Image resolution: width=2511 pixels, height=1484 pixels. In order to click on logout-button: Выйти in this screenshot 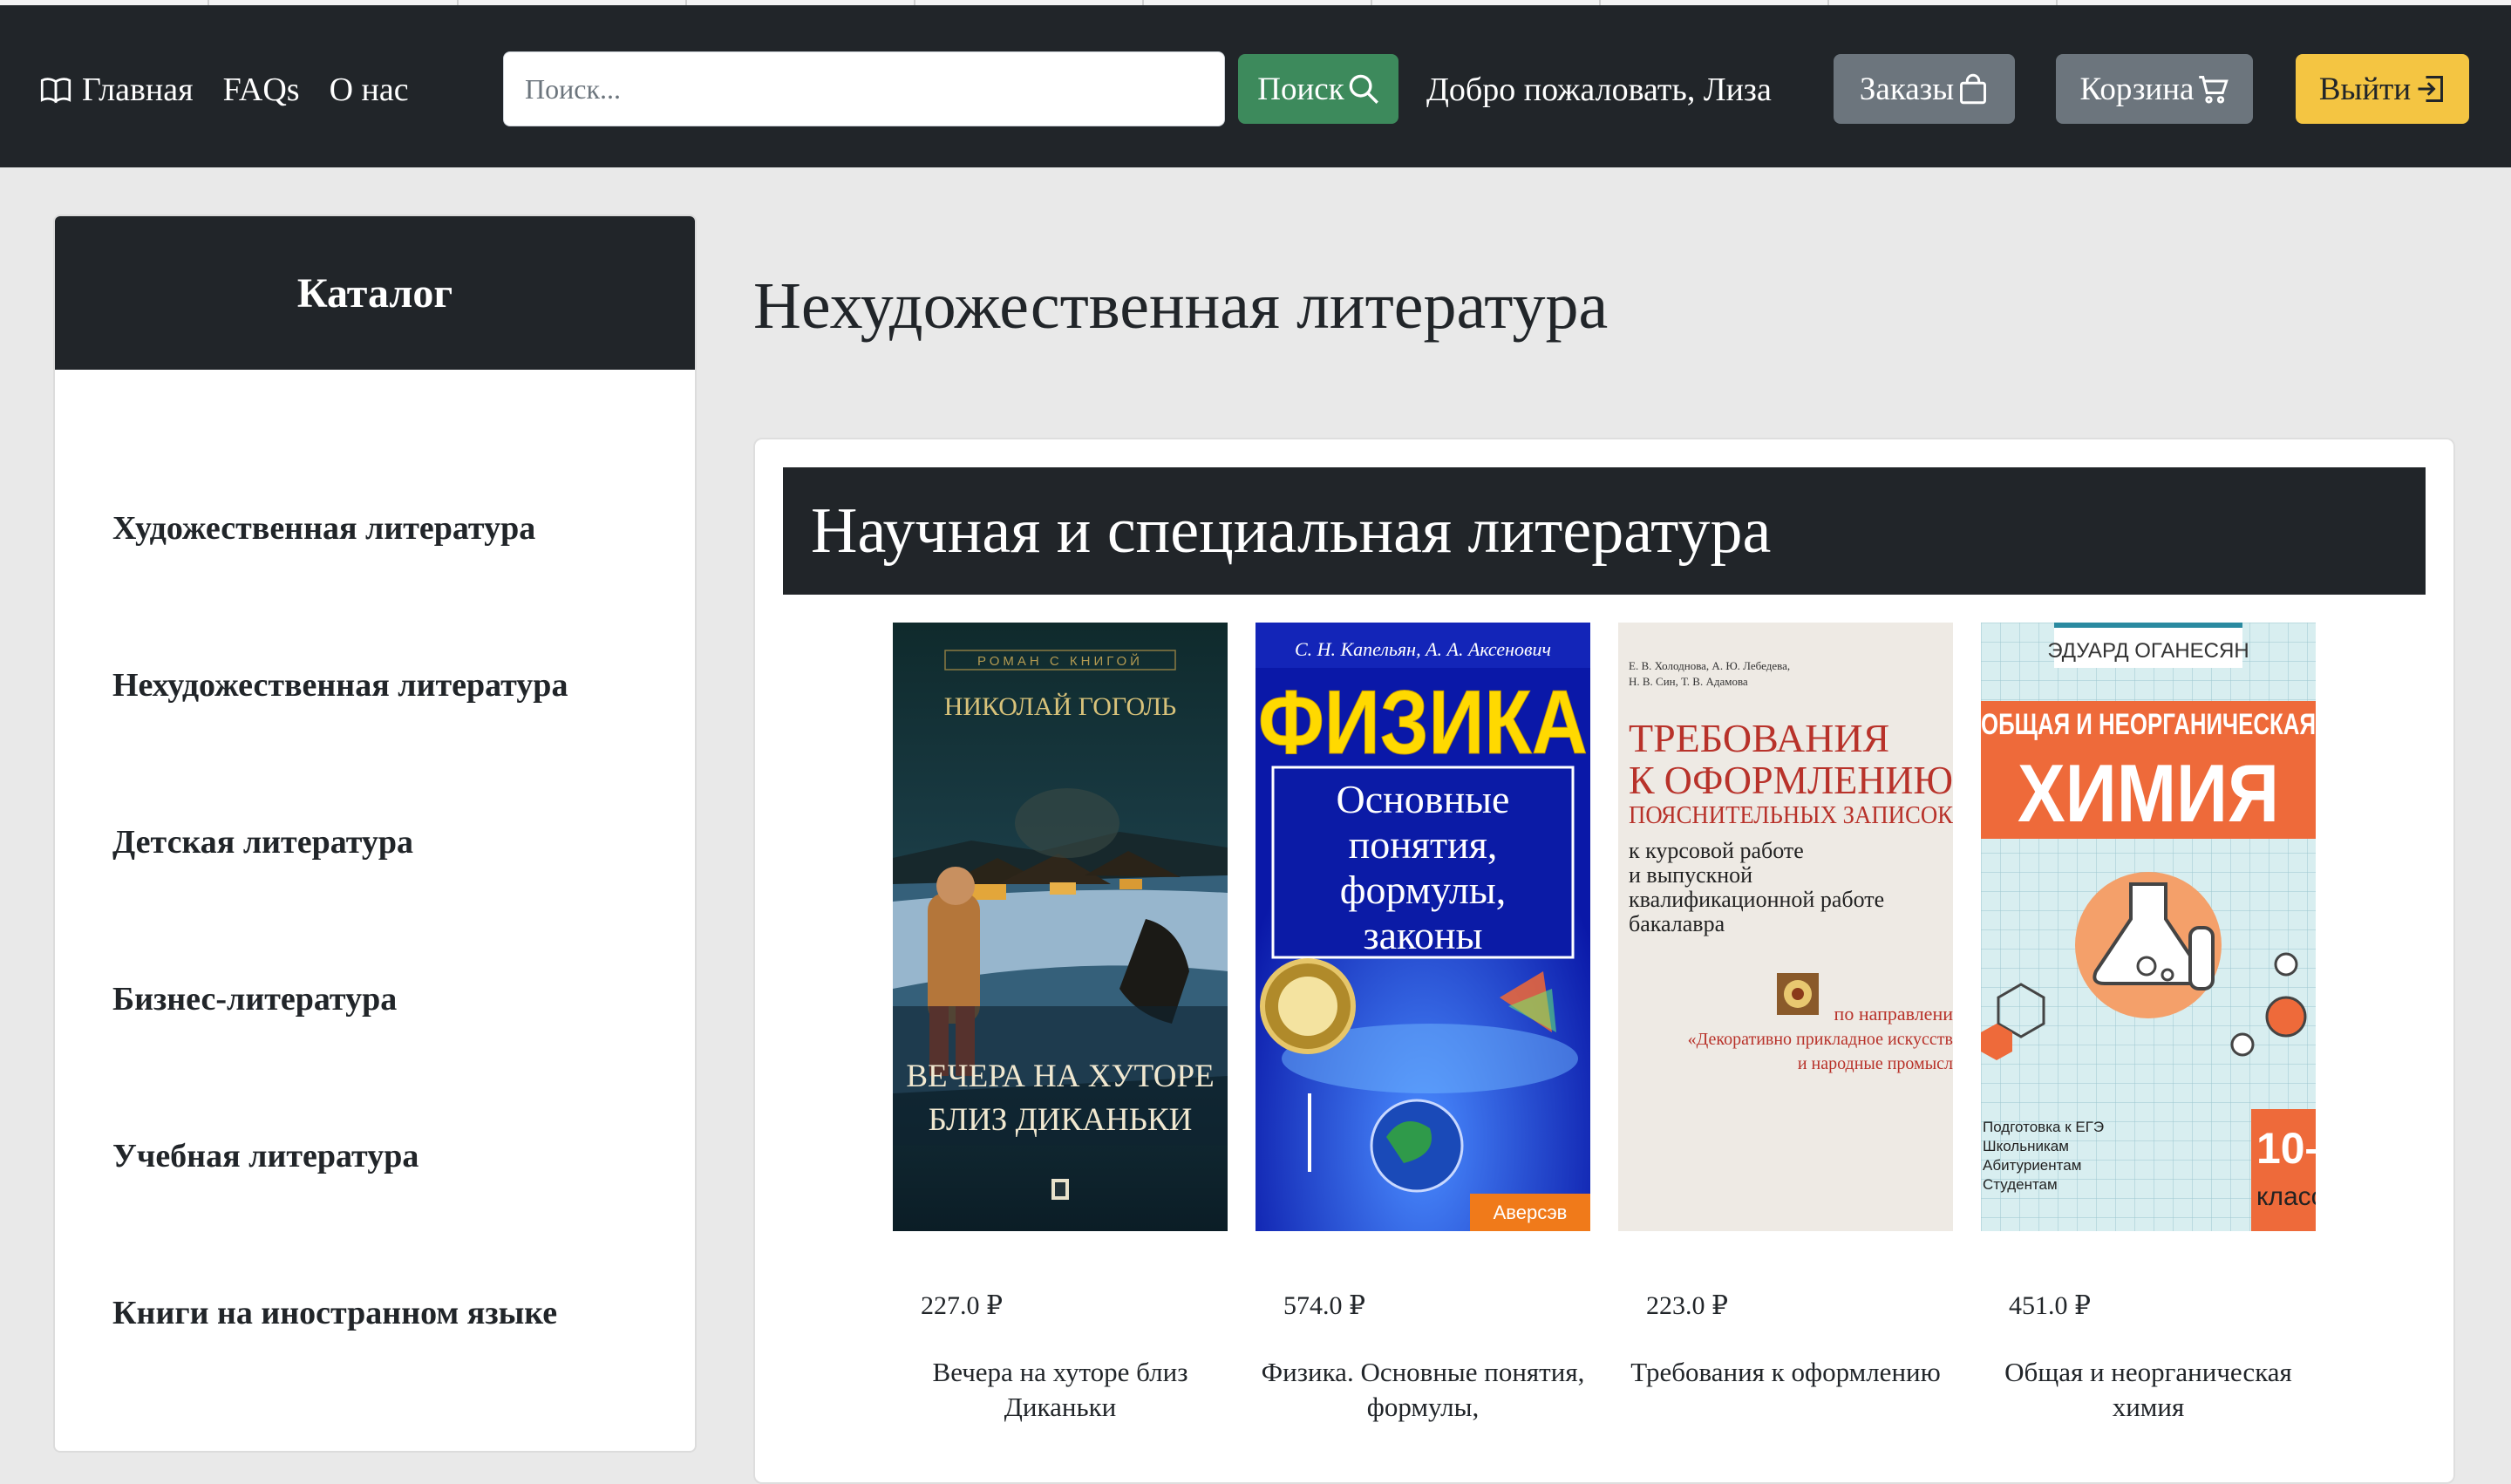, I will do `click(2382, 89)`.